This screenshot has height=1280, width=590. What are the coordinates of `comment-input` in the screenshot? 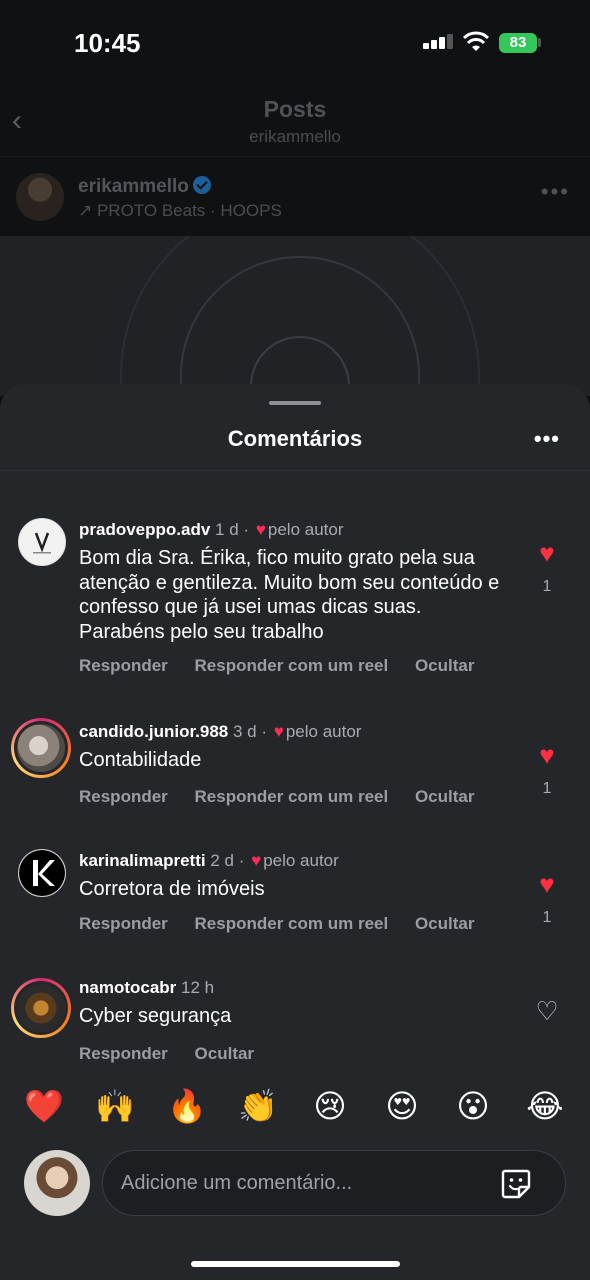 It's located at (301, 1183).